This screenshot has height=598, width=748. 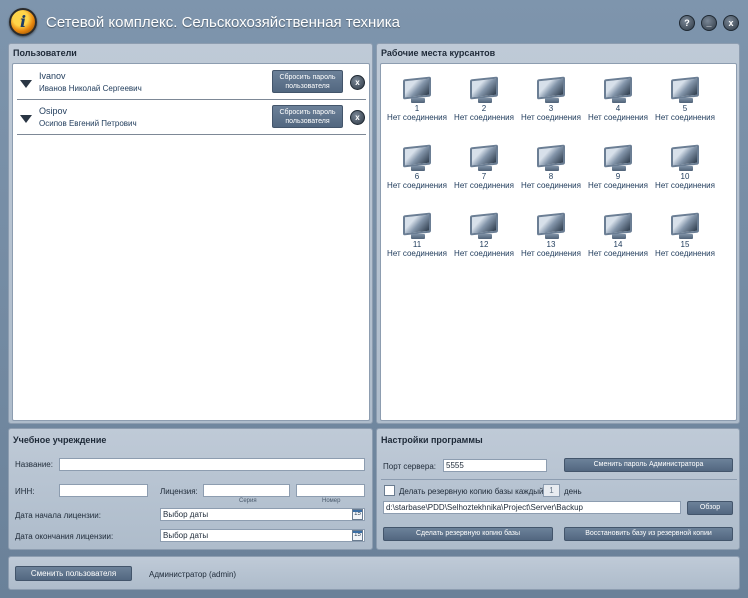 What do you see at coordinates (179, 491) in the screenshot?
I see `license-label: Лицензия:` at bounding box center [179, 491].